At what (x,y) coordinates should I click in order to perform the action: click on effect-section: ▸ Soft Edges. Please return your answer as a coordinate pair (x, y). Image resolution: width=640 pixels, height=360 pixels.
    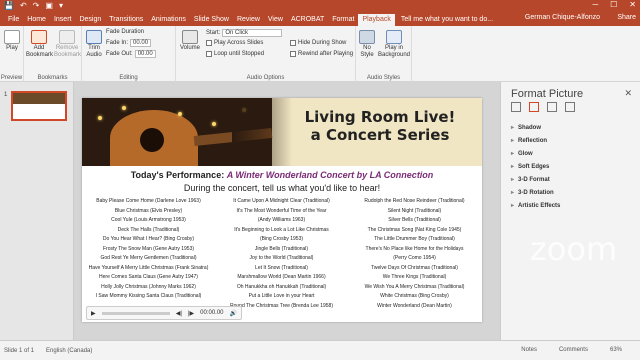
    Looking at the image, I should click on (535, 167).